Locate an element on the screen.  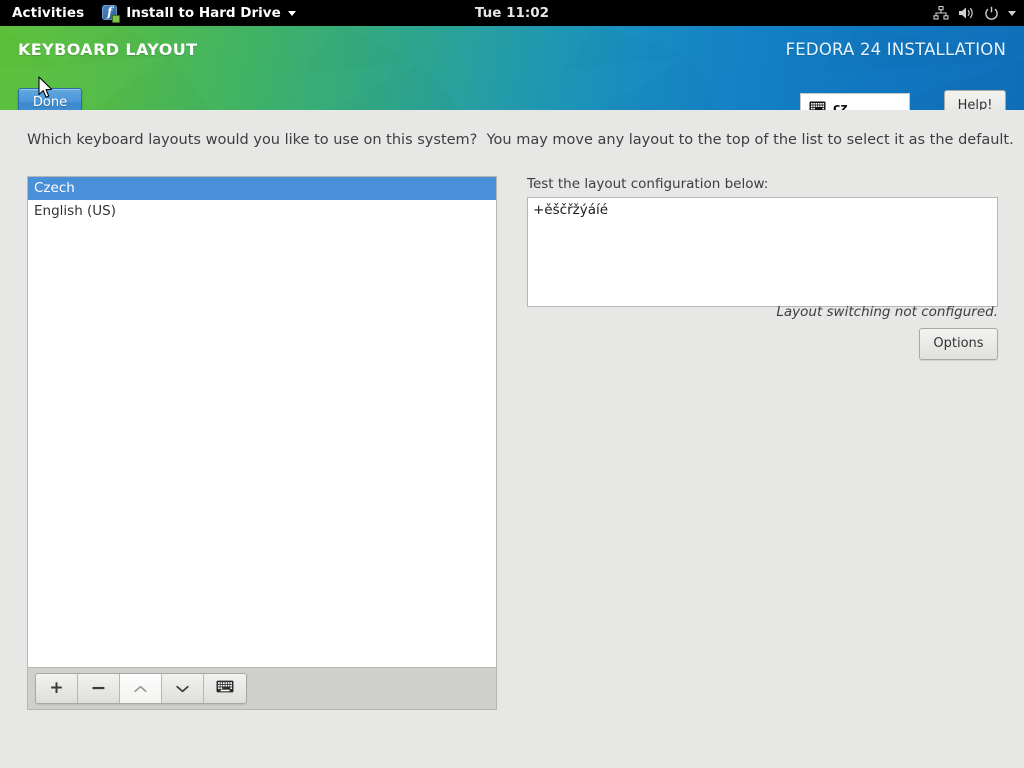
add-layout-button: + is located at coordinates (57, 688).